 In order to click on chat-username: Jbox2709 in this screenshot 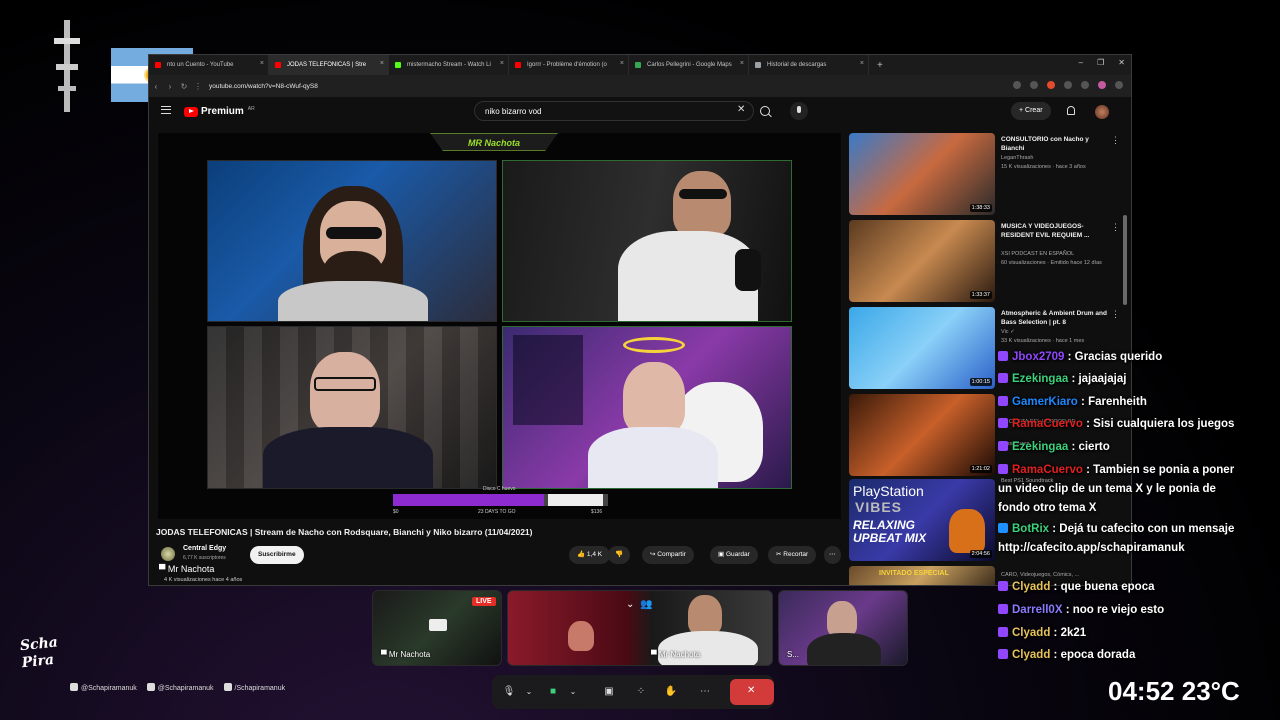, I will do `click(1038, 357)`.